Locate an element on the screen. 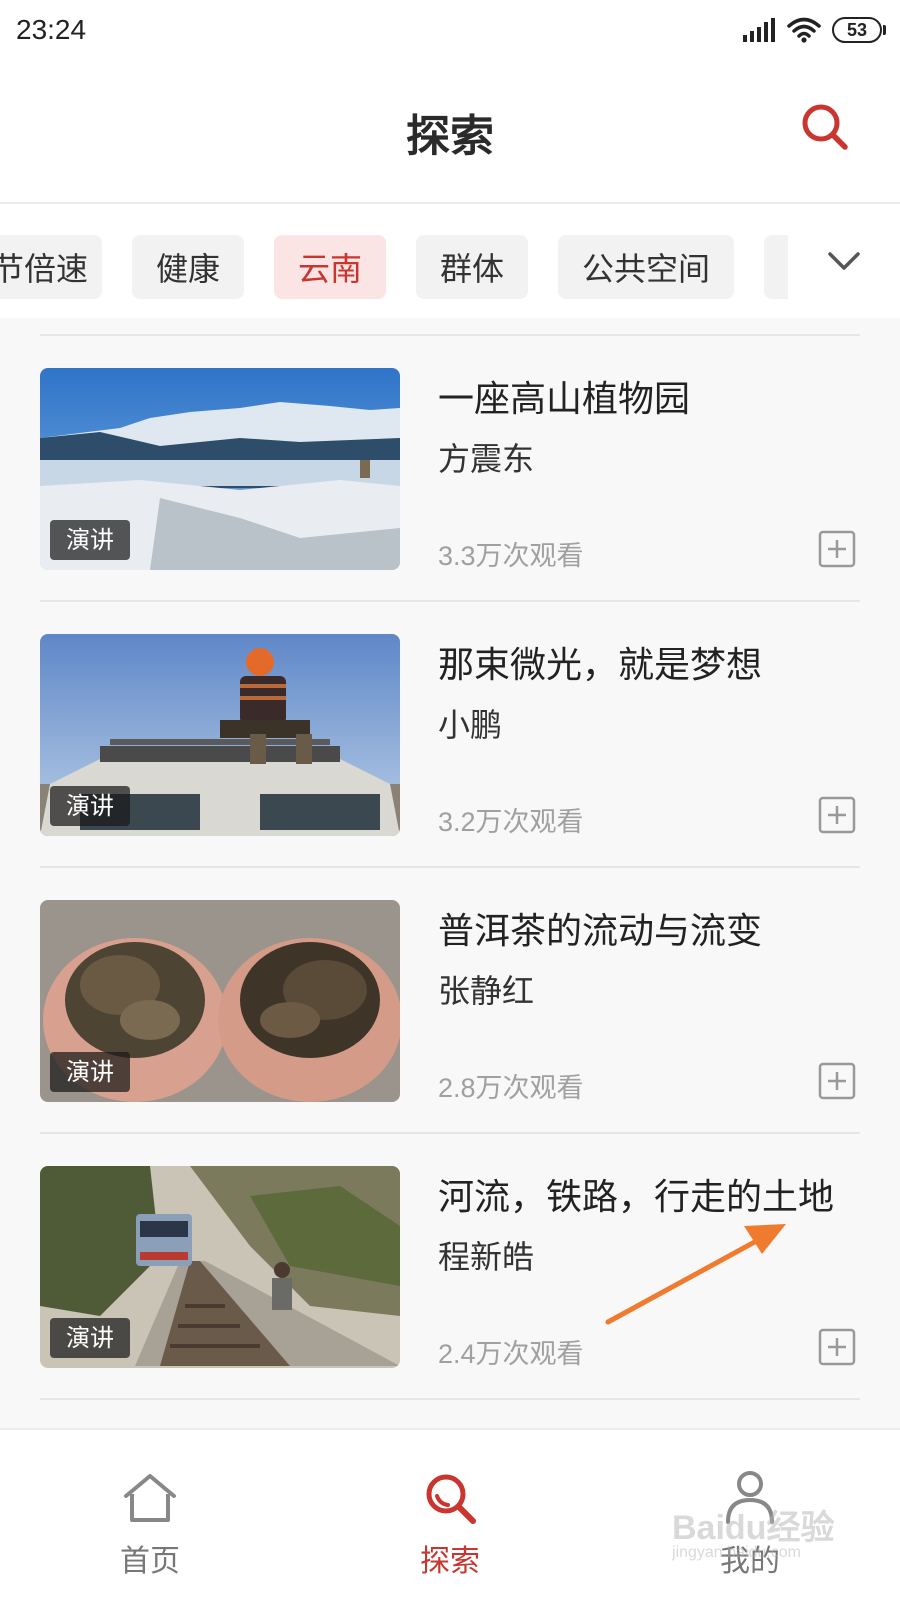  battery-level: 53 is located at coordinates (857, 29).